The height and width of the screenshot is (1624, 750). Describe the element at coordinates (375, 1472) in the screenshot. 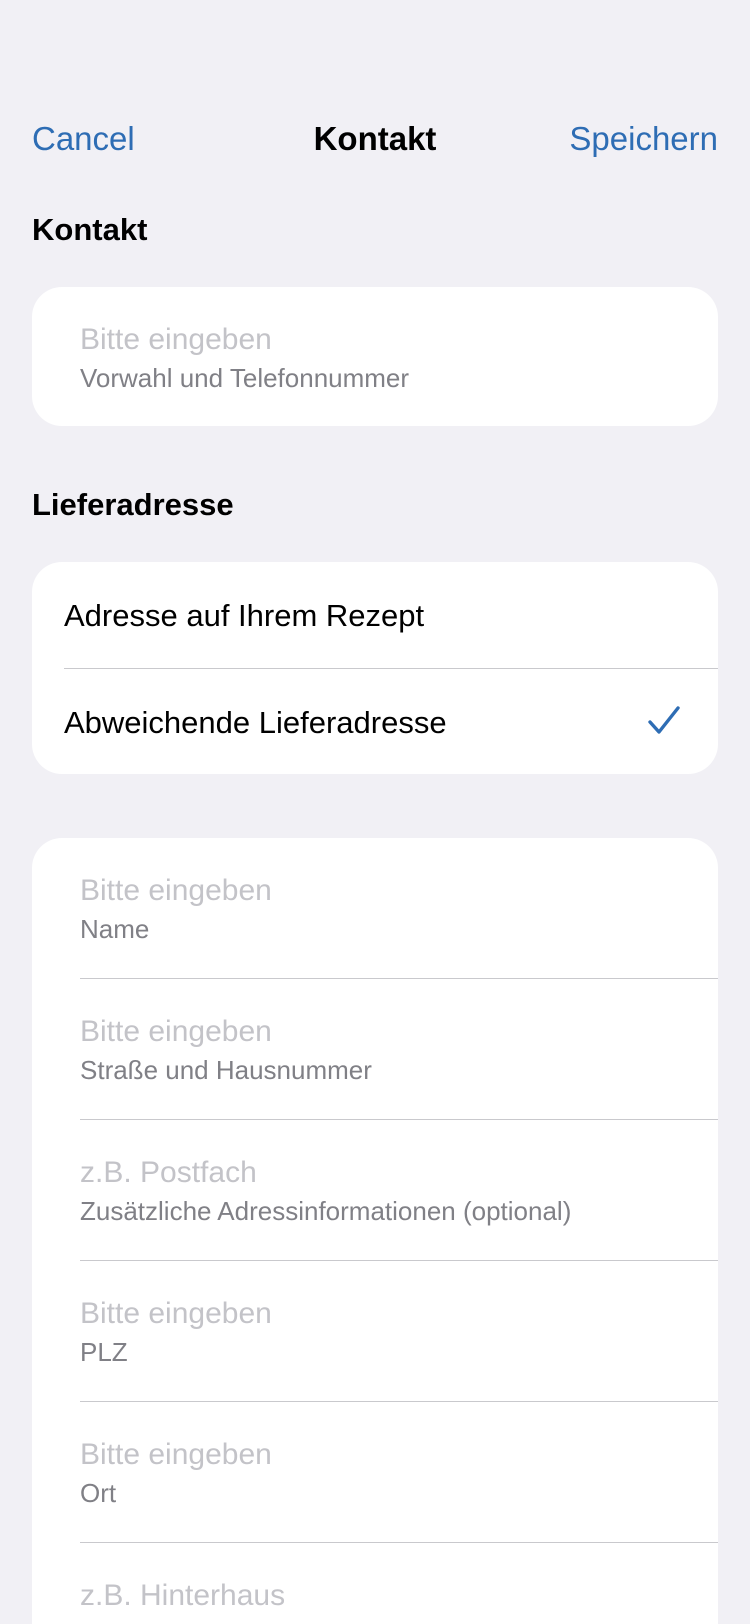

I see `city-field: Bitte eingeben Ort` at that location.